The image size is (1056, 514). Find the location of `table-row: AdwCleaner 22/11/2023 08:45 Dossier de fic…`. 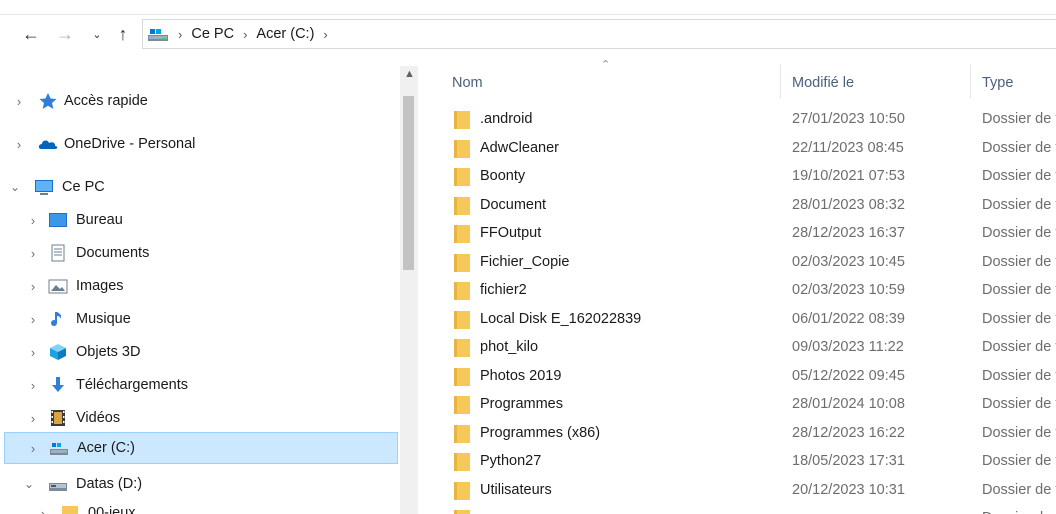

table-row: AdwCleaner 22/11/2023 08:45 Dossier de fic… is located at coordinates (752, 149).